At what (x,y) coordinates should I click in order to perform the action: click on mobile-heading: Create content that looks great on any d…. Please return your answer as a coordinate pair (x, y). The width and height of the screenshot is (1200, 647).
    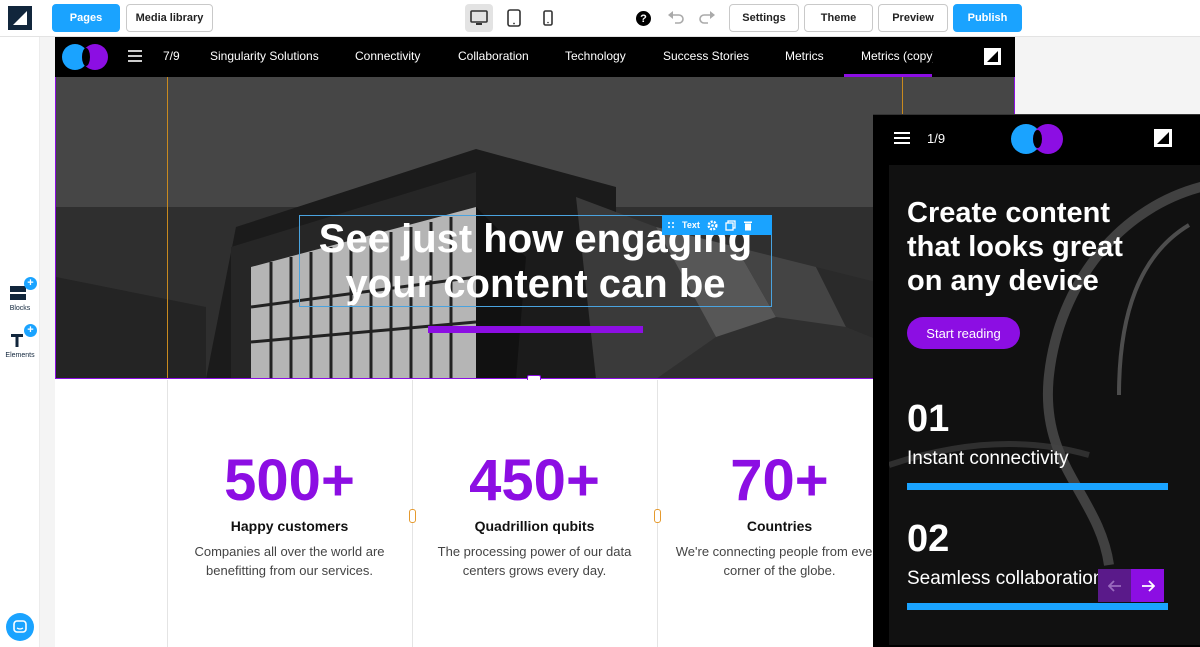
    Looking at the image, I should click on (1037, 247).